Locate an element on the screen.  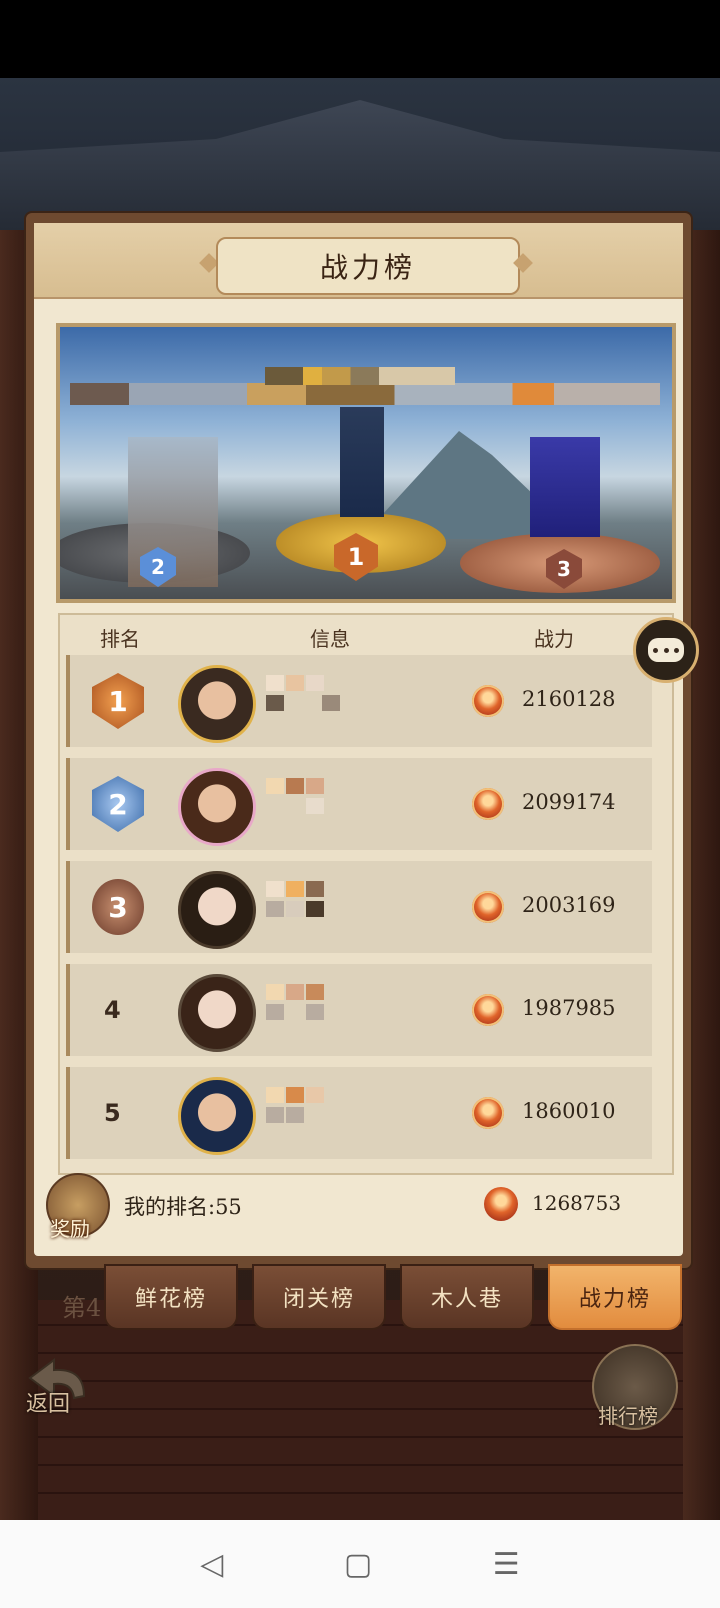
brick-wall is located at coordinates (360, 1410).